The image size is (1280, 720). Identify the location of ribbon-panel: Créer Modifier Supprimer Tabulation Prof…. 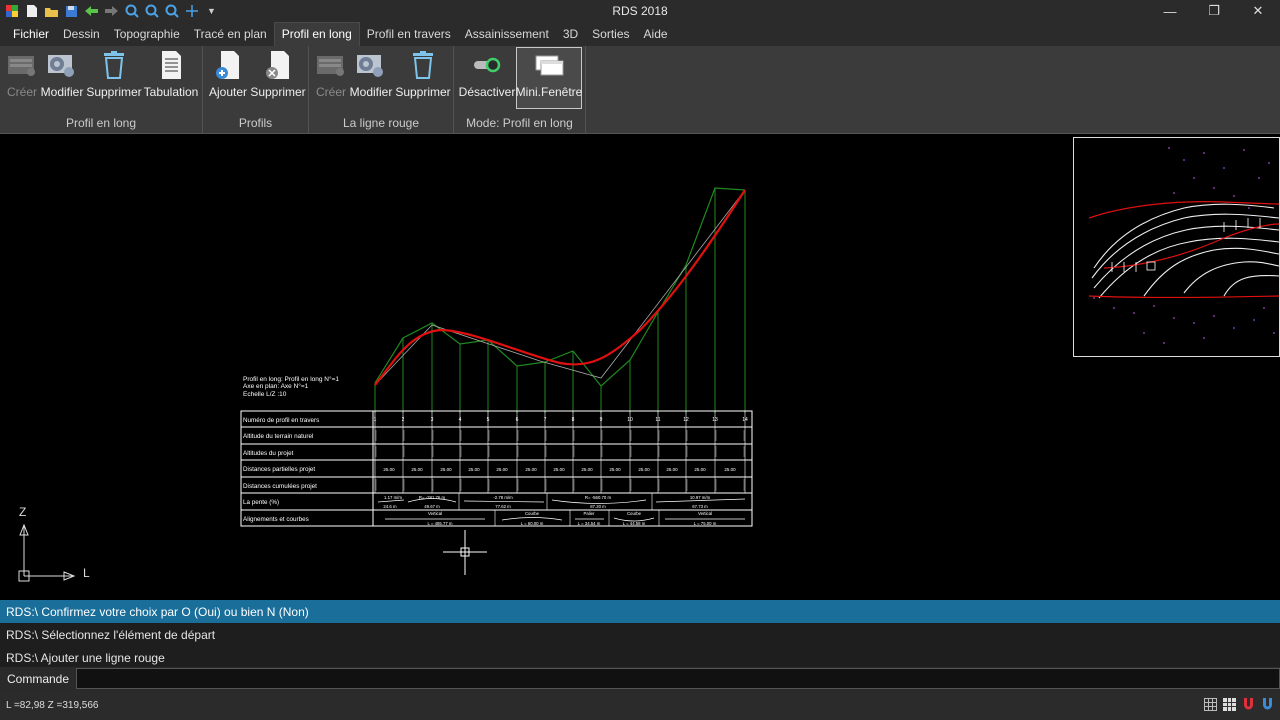
(640, 90).